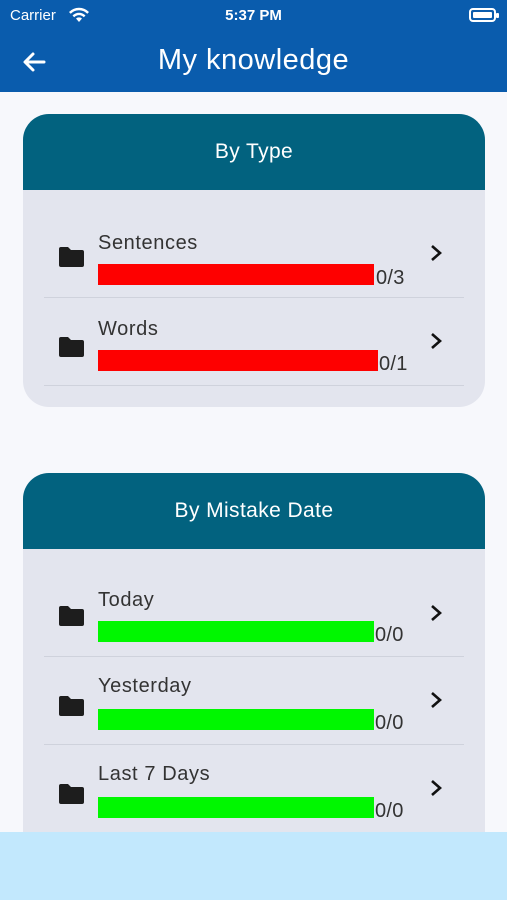 The width and height of the screenshot is (507, 900). What do you see at coordinates (254, 342) in the screenshot?
I see `list-item-words: Words 0/1` at bounding box center [254, 342].